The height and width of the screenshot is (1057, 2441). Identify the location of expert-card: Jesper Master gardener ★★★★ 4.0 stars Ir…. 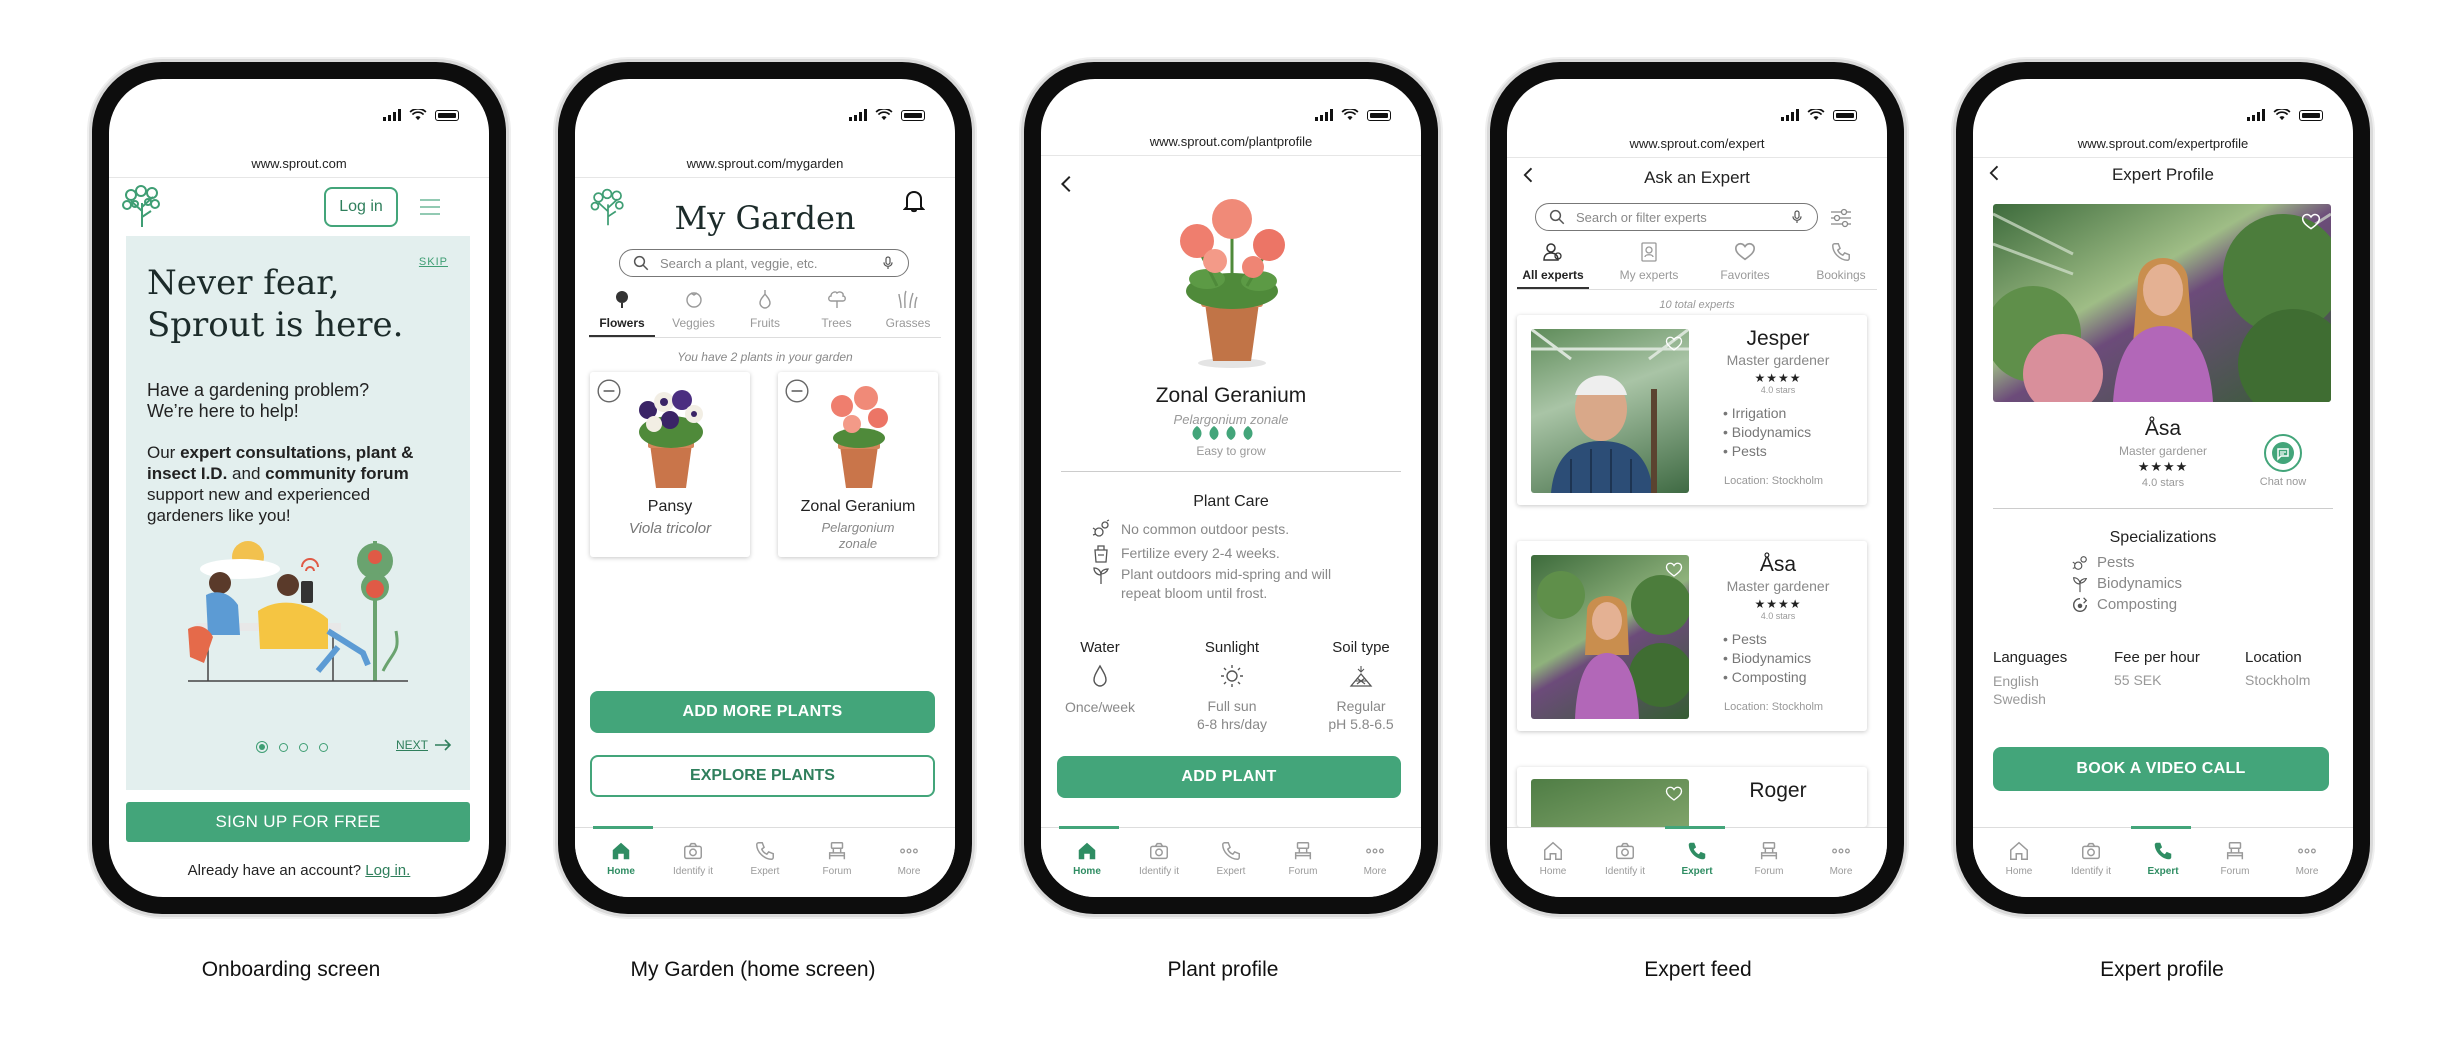
(1692, 410).